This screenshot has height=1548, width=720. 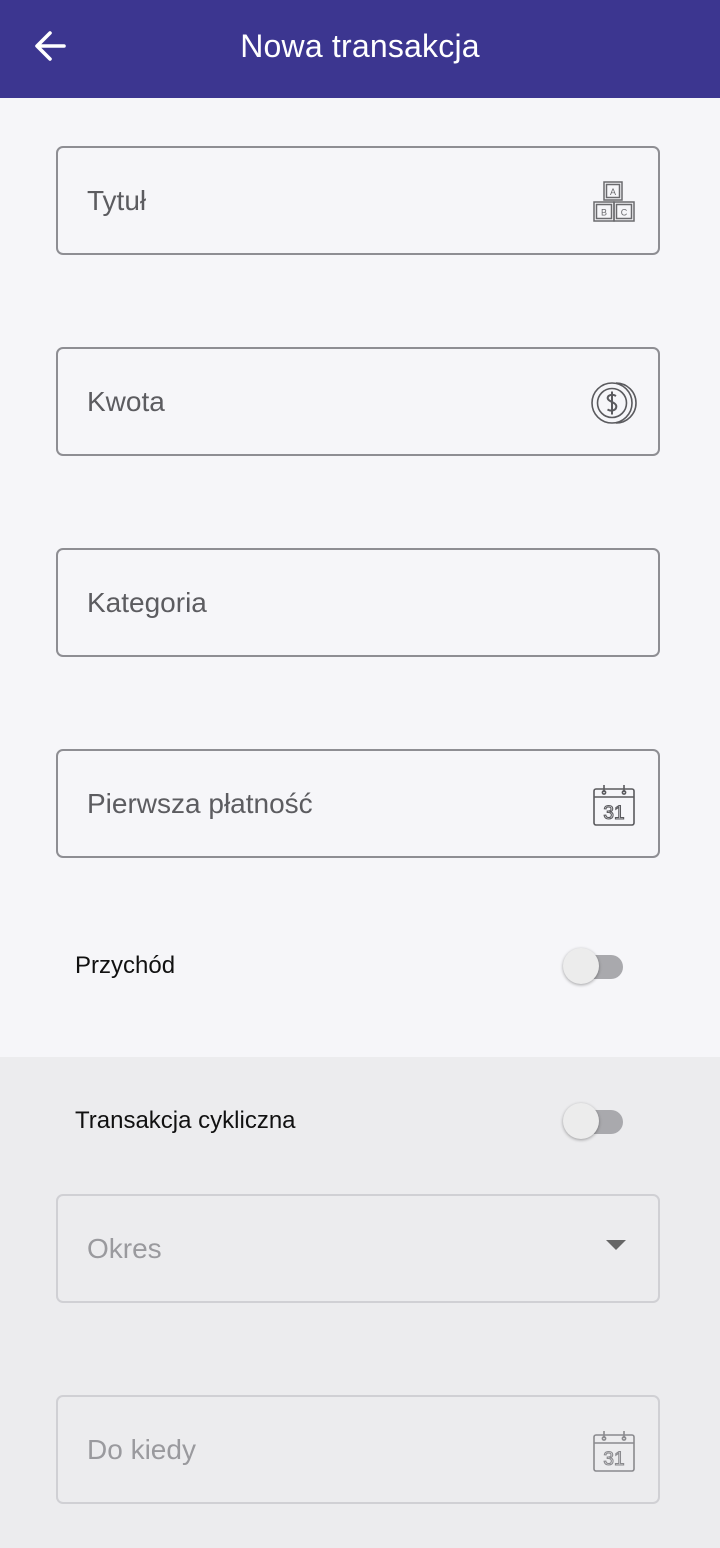 What do you see at coordinates (614, 201) in the screenshot?
I see `abc-blocks-icon: A B C` at bounding box center [614, 201].